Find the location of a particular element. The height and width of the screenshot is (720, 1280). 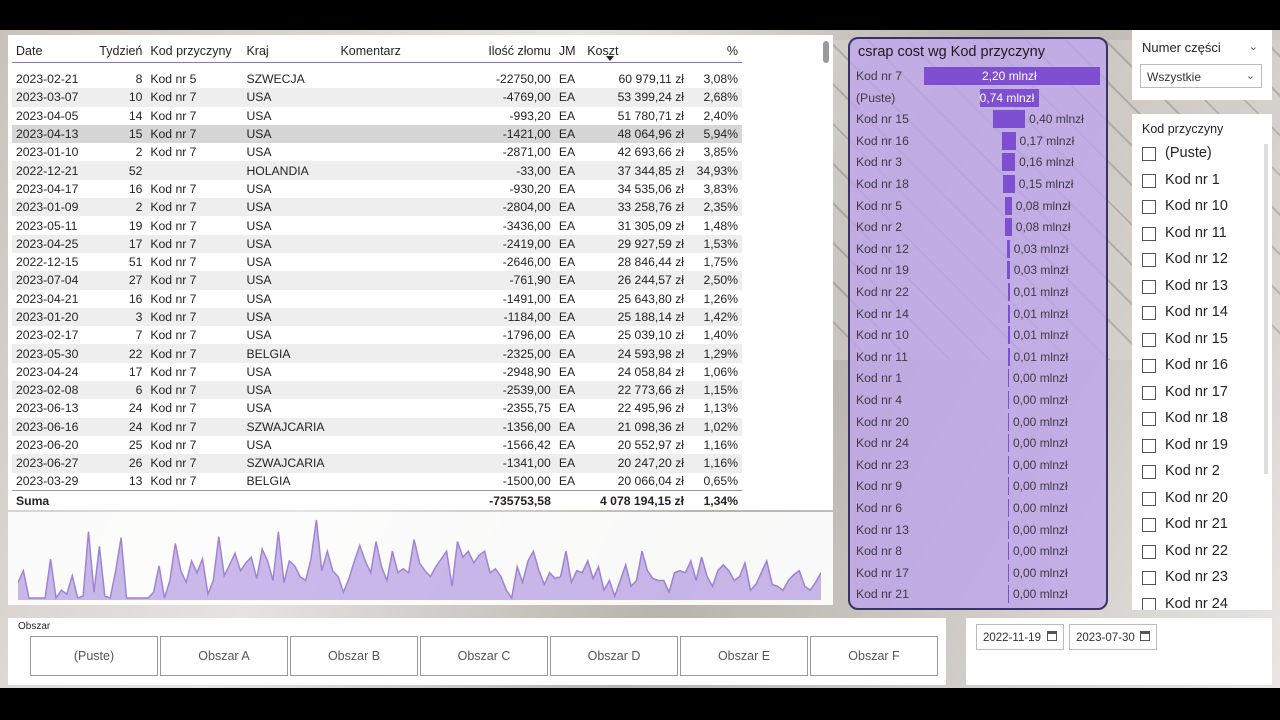

bar-row: Kod nr 7 2,20 mlnzł is located at coordinates (978, 77).